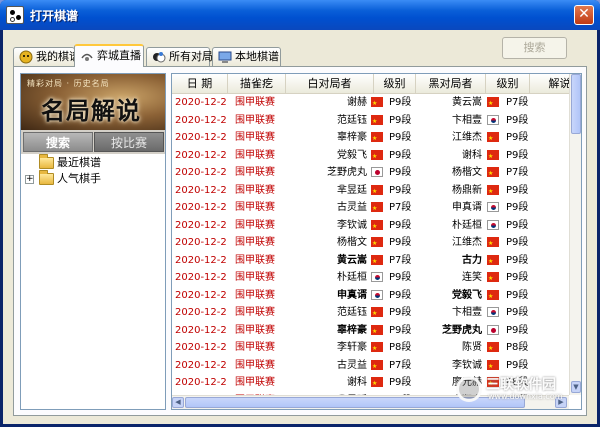 This screenshot has height=427, width=600. I want to click on cell-white-player: 辜梓豪, so click(352, 330).